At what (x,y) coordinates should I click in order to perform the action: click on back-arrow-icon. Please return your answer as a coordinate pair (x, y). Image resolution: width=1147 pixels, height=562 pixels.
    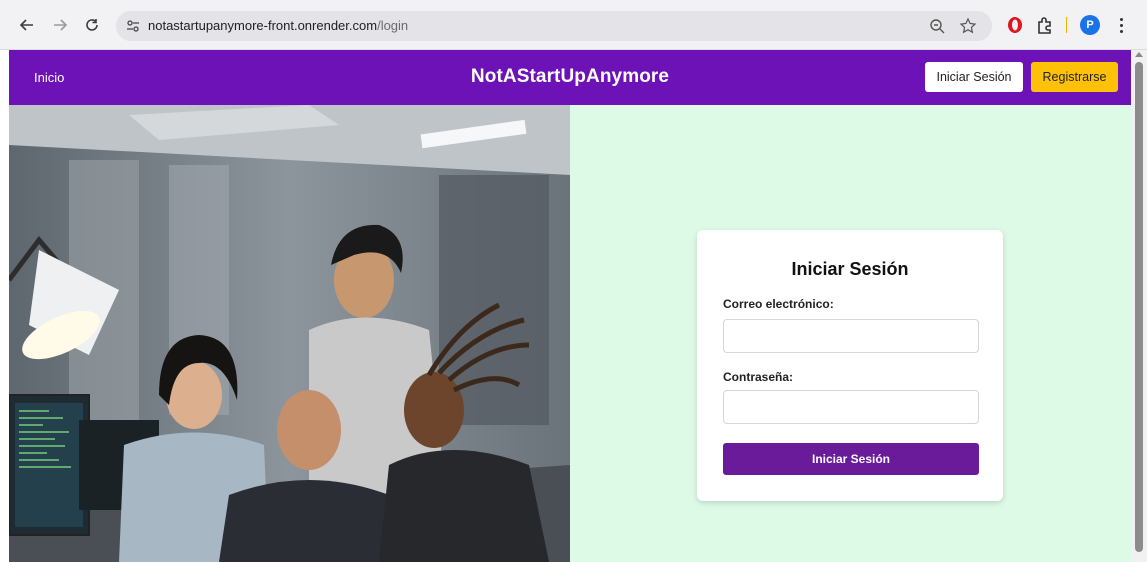
    Looking at the image, I should click on (27, 25).